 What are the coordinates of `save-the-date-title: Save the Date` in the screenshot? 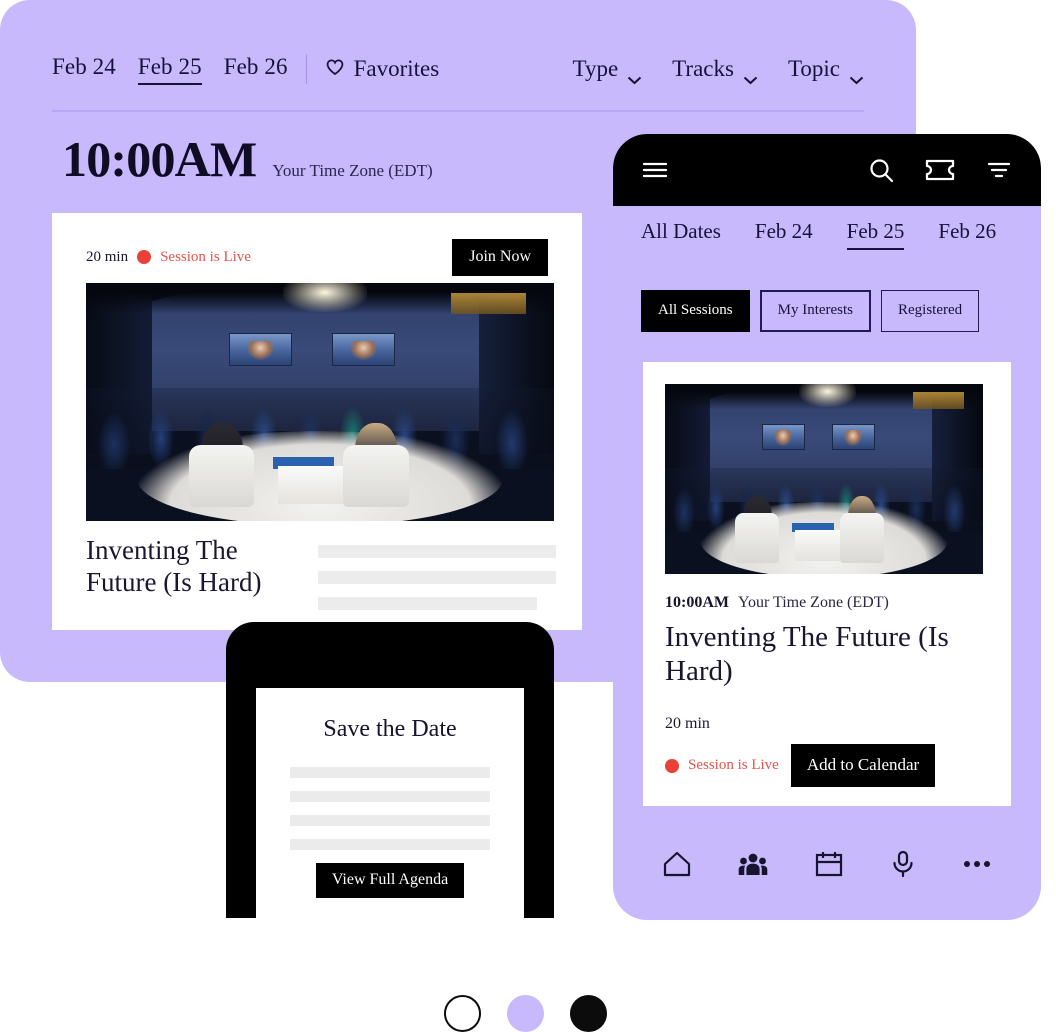 It's located at (390, 729).